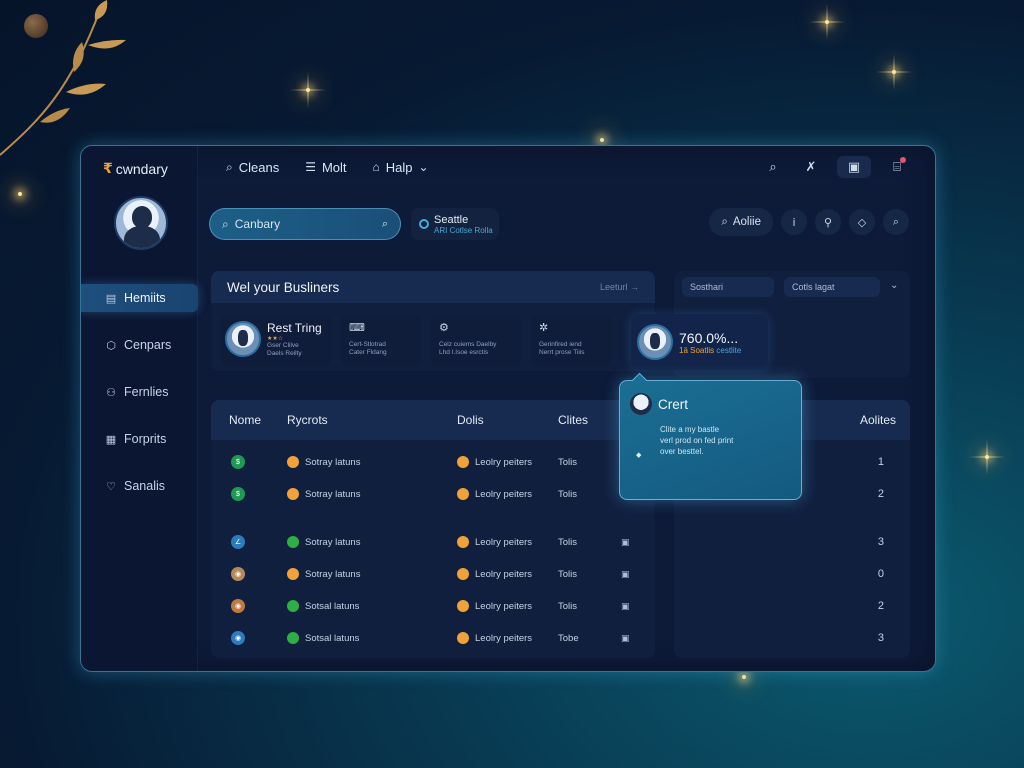 This screenshot has height=768, width=1024. Describe the element at coordinates (238, 542) in the screenshot. I see `row-icon: ∠` at that location.